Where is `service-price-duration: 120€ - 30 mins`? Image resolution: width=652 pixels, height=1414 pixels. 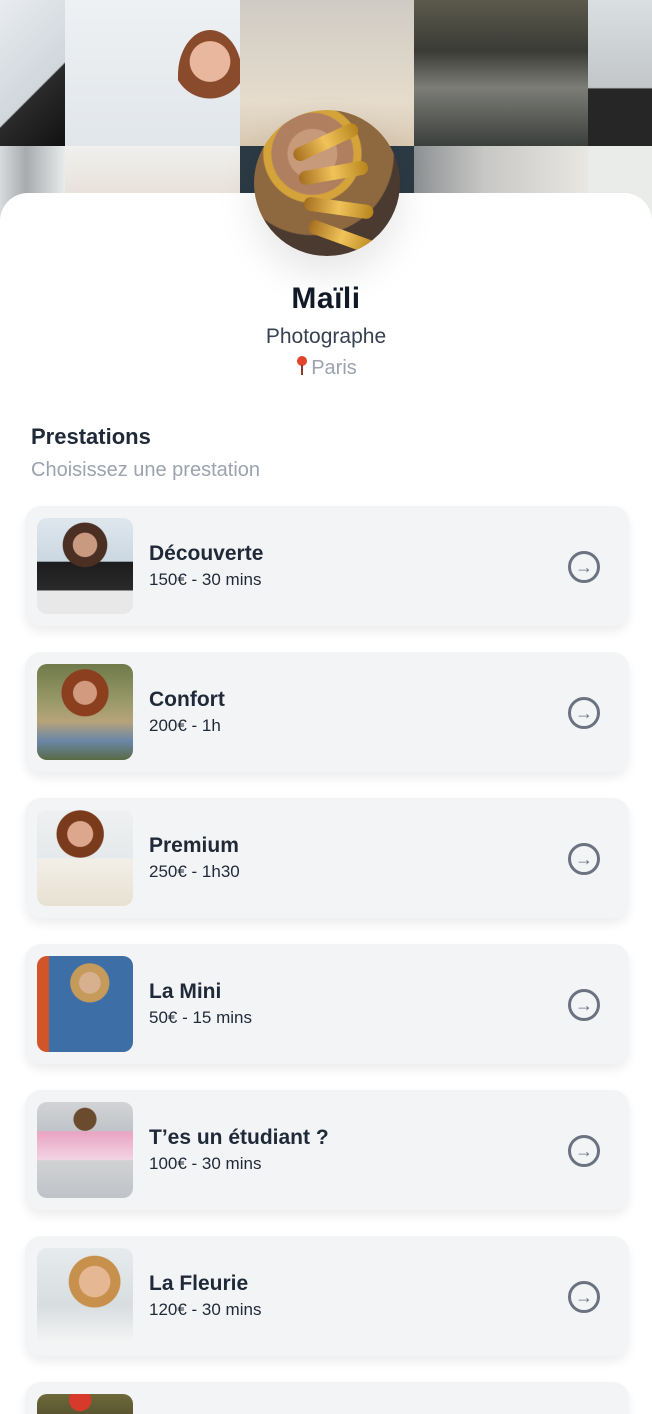
service-price-duration: 120€ - 30 mins is located at coordinates (205, 1309).